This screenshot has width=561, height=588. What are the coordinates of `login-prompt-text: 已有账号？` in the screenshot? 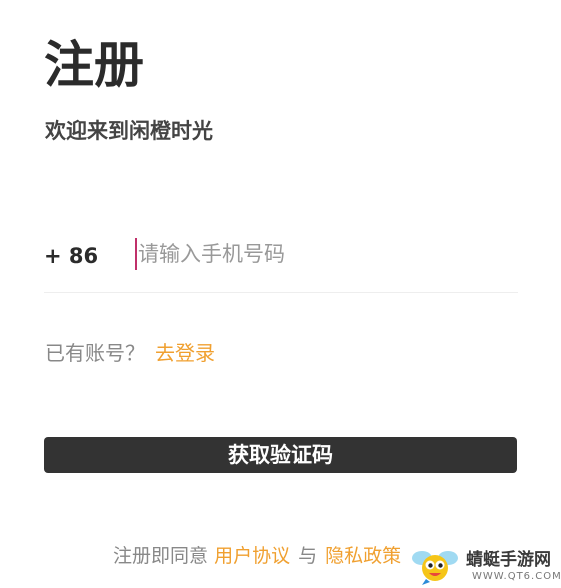 It's located at (95, 353).